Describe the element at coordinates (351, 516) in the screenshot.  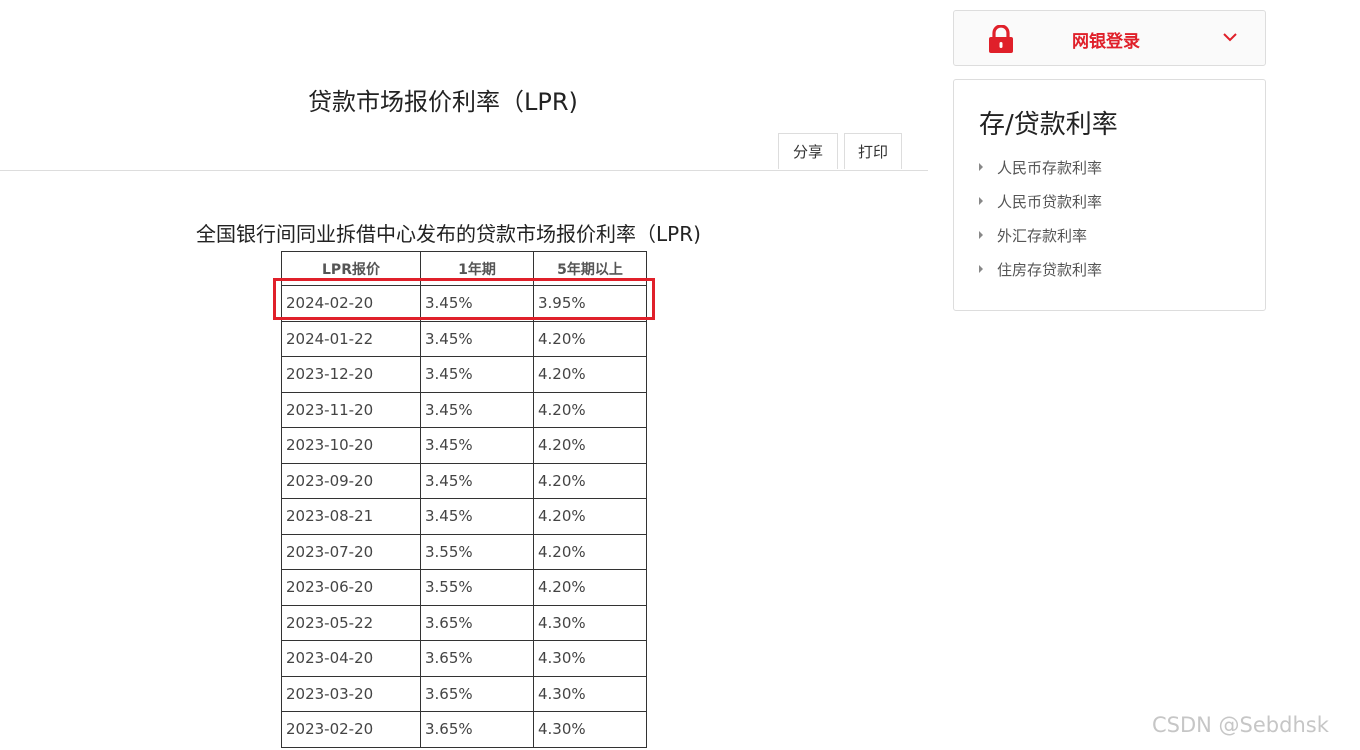
I see `cell-date: 2023-08-21` at that location.